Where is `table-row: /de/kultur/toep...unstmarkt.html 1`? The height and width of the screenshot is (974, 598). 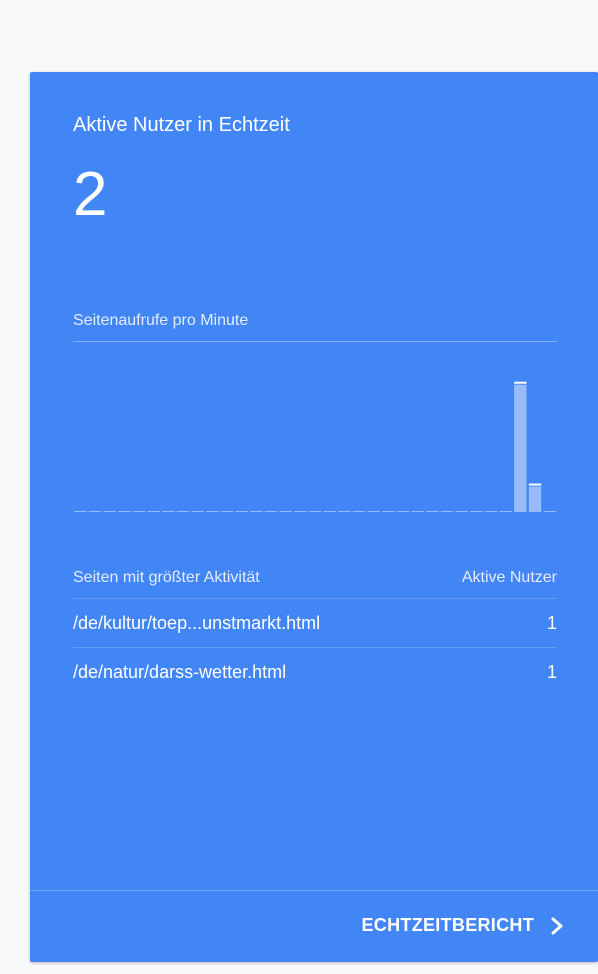
table-row: /de/kultur/toep...unstmarkt.html 1 is located at coordinates (315, 623).